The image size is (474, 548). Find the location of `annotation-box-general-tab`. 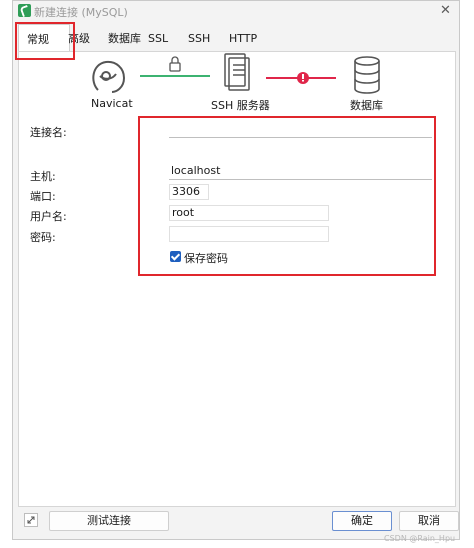

annotation-box-general-tab is located at coordinates (45, 41).